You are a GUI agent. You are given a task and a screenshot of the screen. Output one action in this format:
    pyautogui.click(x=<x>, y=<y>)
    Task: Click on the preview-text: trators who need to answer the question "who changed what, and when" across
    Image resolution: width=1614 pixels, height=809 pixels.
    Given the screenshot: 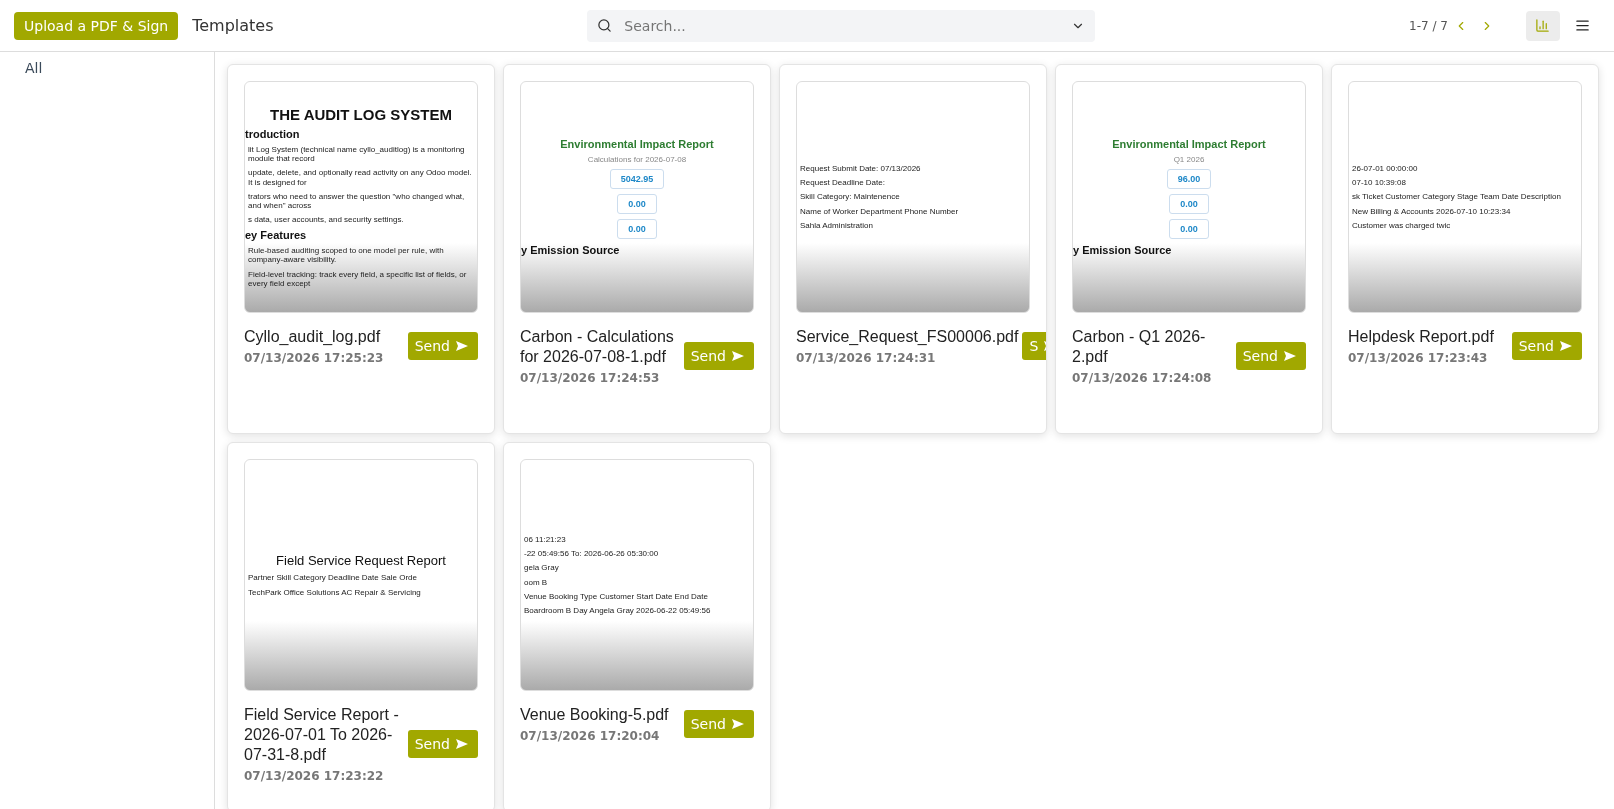 What is the action you would take?
    pyautogui.click(x=356, y=201)
    